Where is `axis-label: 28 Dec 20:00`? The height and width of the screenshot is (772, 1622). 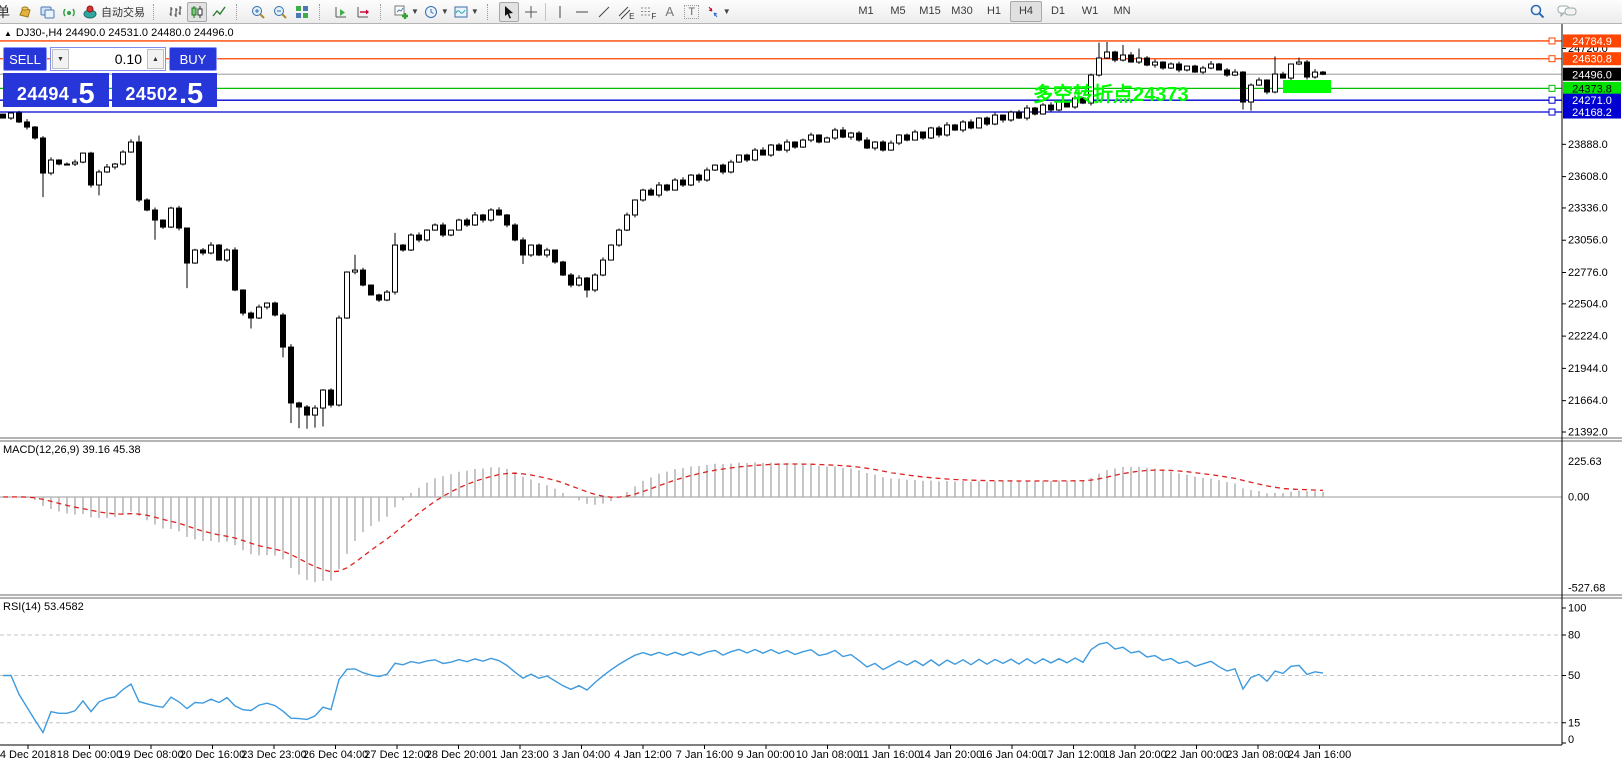 axis-label: 28 Dec 20:00 is located at coordinates (458, 755).